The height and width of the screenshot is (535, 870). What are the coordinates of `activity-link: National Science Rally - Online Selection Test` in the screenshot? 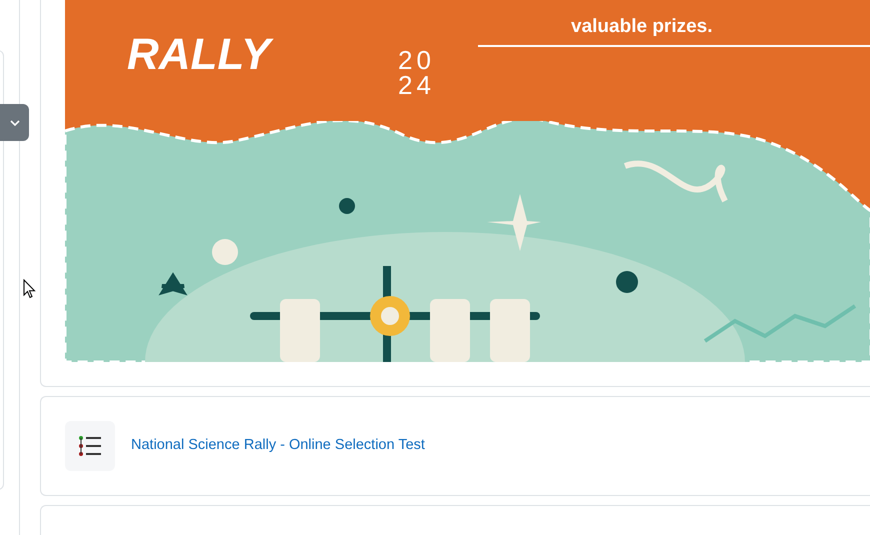 It's located at (278, 446).